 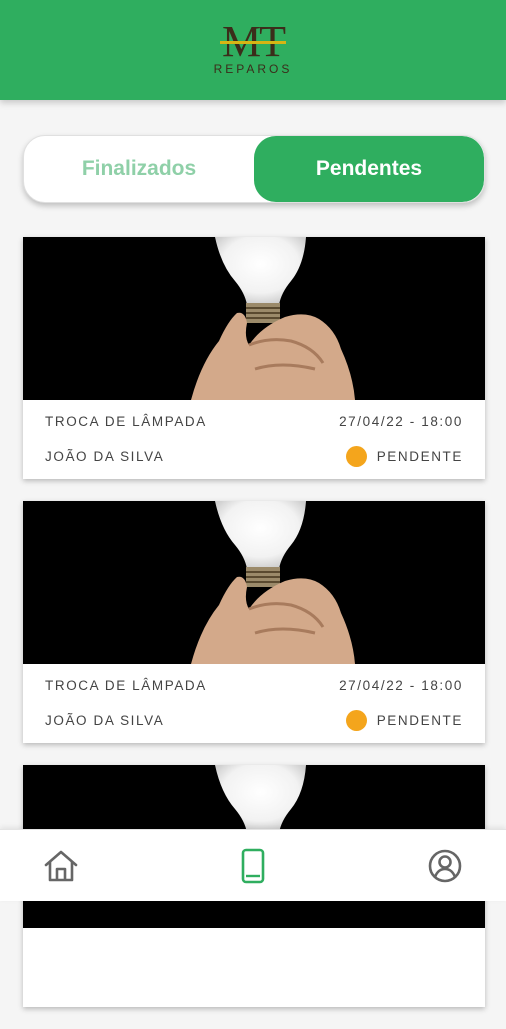 What do you see at coordinates (369, 169) in the screenshot?
I see `tab-pendentes: Pendentes` at bounding box center [369, 169].